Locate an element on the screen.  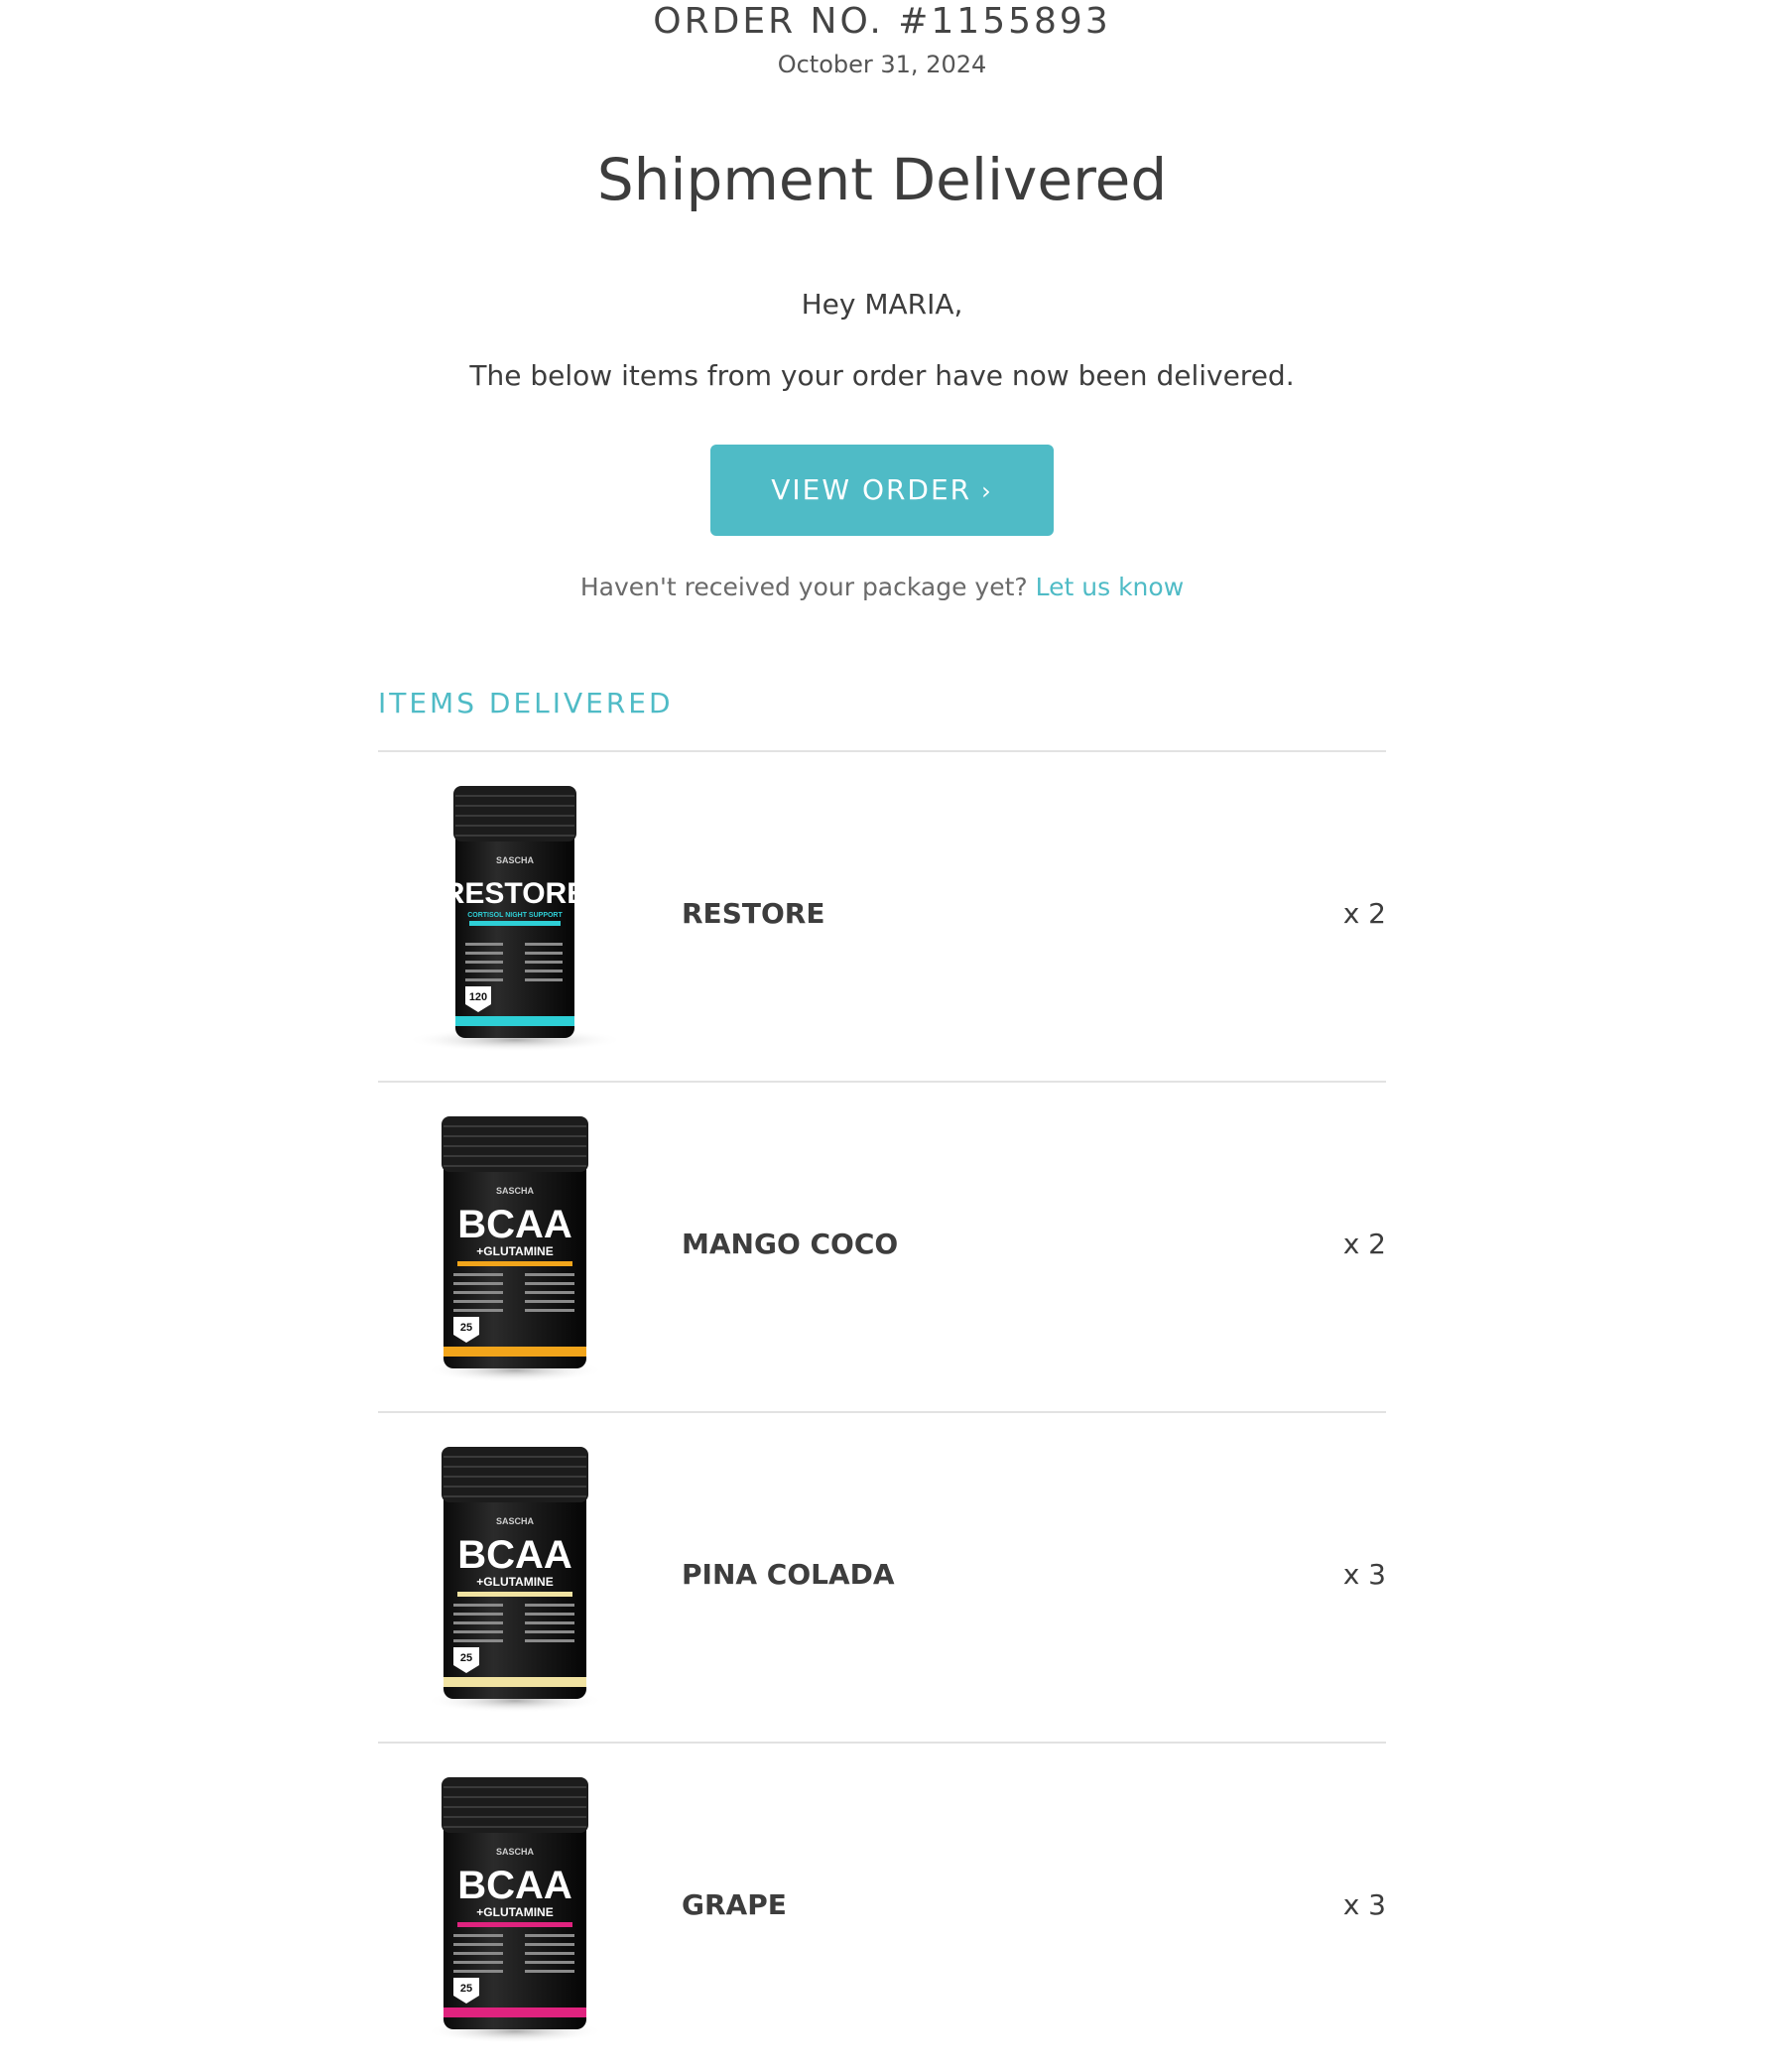
list-item: SASCHA BCAA +GLUTAMINE 25 PINA COLADA x 3 is located at coordinates (882, 1578).